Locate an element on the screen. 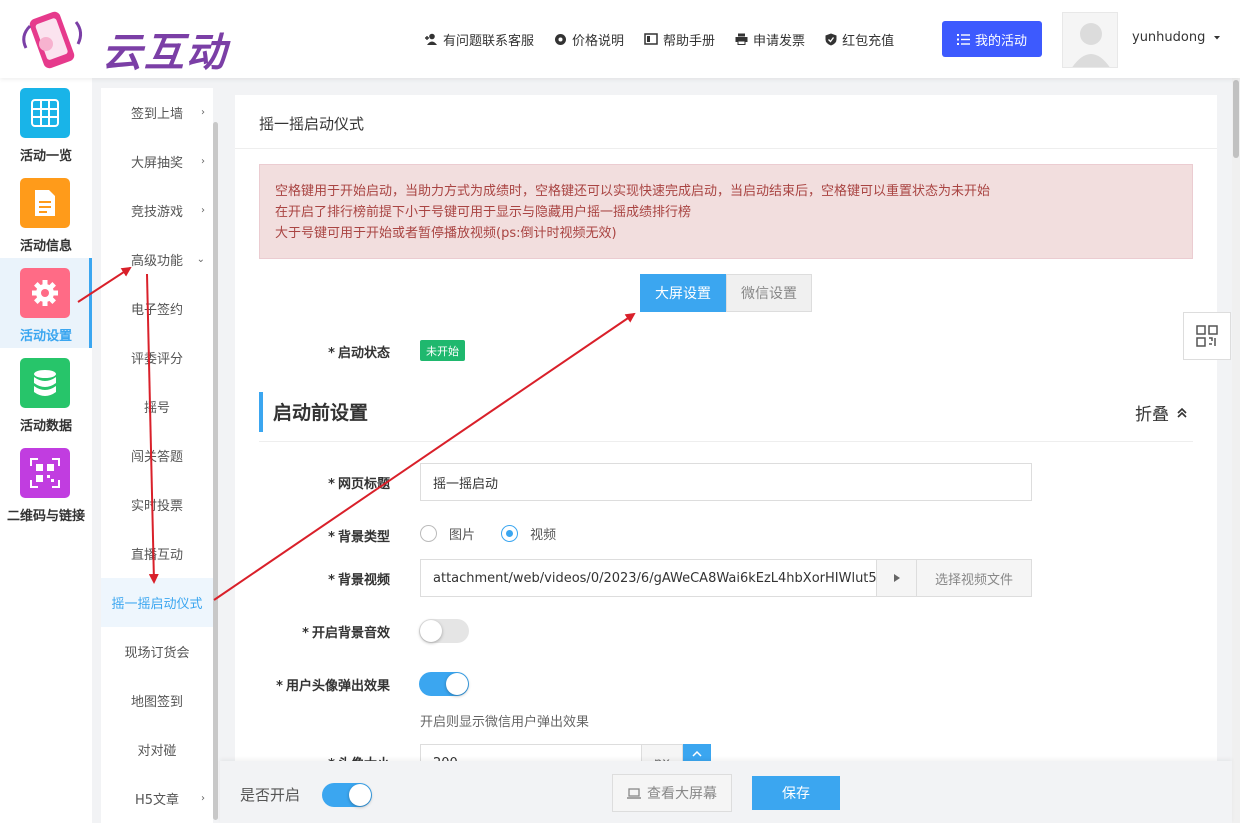  view-big-screen-button: 查看大屏幕 is located at coordinates (672, 793).